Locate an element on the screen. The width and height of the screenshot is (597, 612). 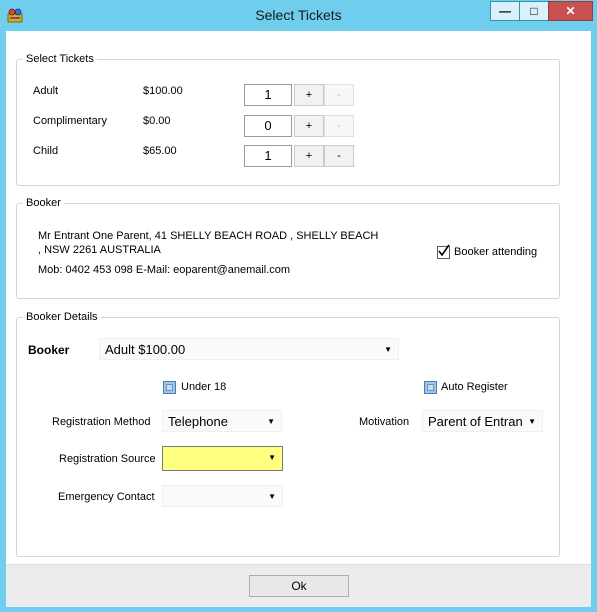
dialog-footer: Ok is located at coordinates (298, 585).